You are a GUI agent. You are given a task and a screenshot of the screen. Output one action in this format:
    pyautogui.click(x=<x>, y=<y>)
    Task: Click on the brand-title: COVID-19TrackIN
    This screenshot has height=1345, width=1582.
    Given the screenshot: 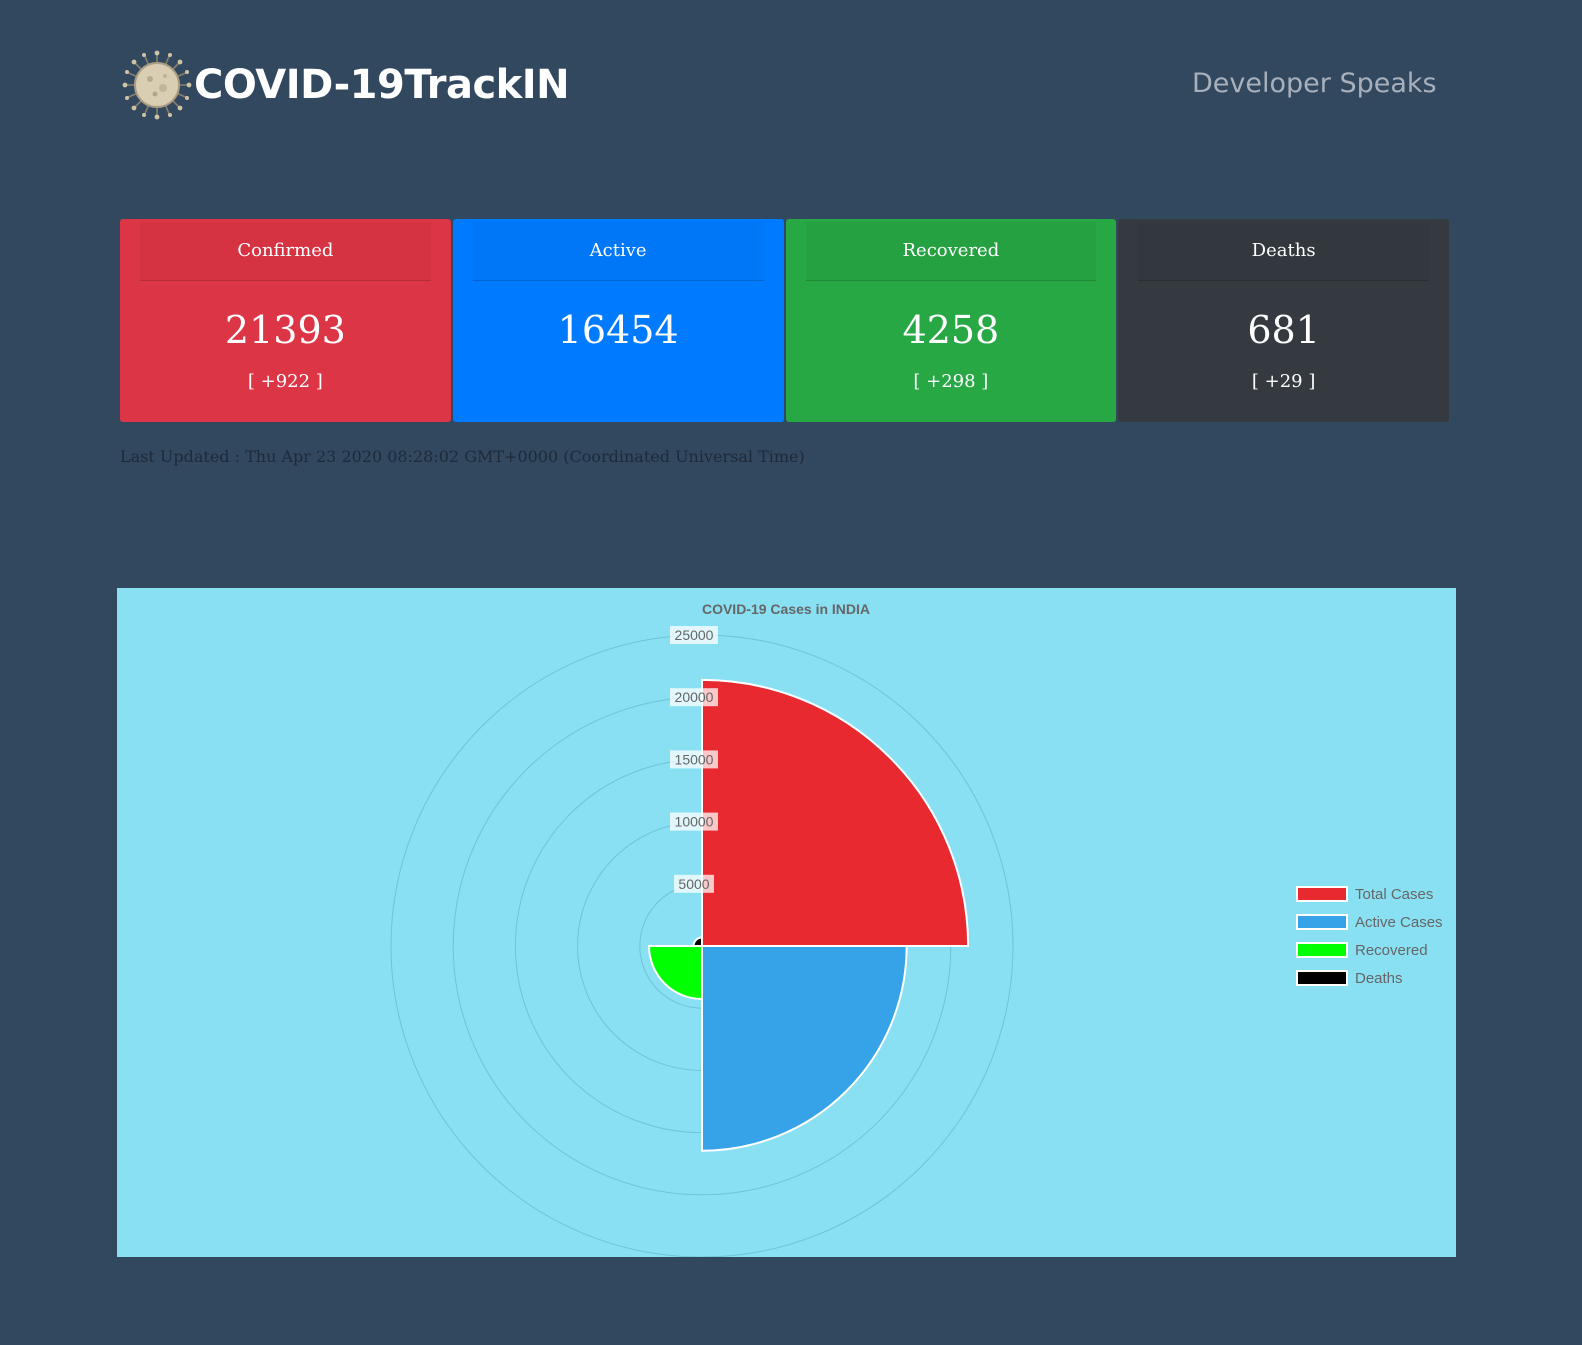 What is the action you would take?
    pyautogui.click(x=382, y=85)
    